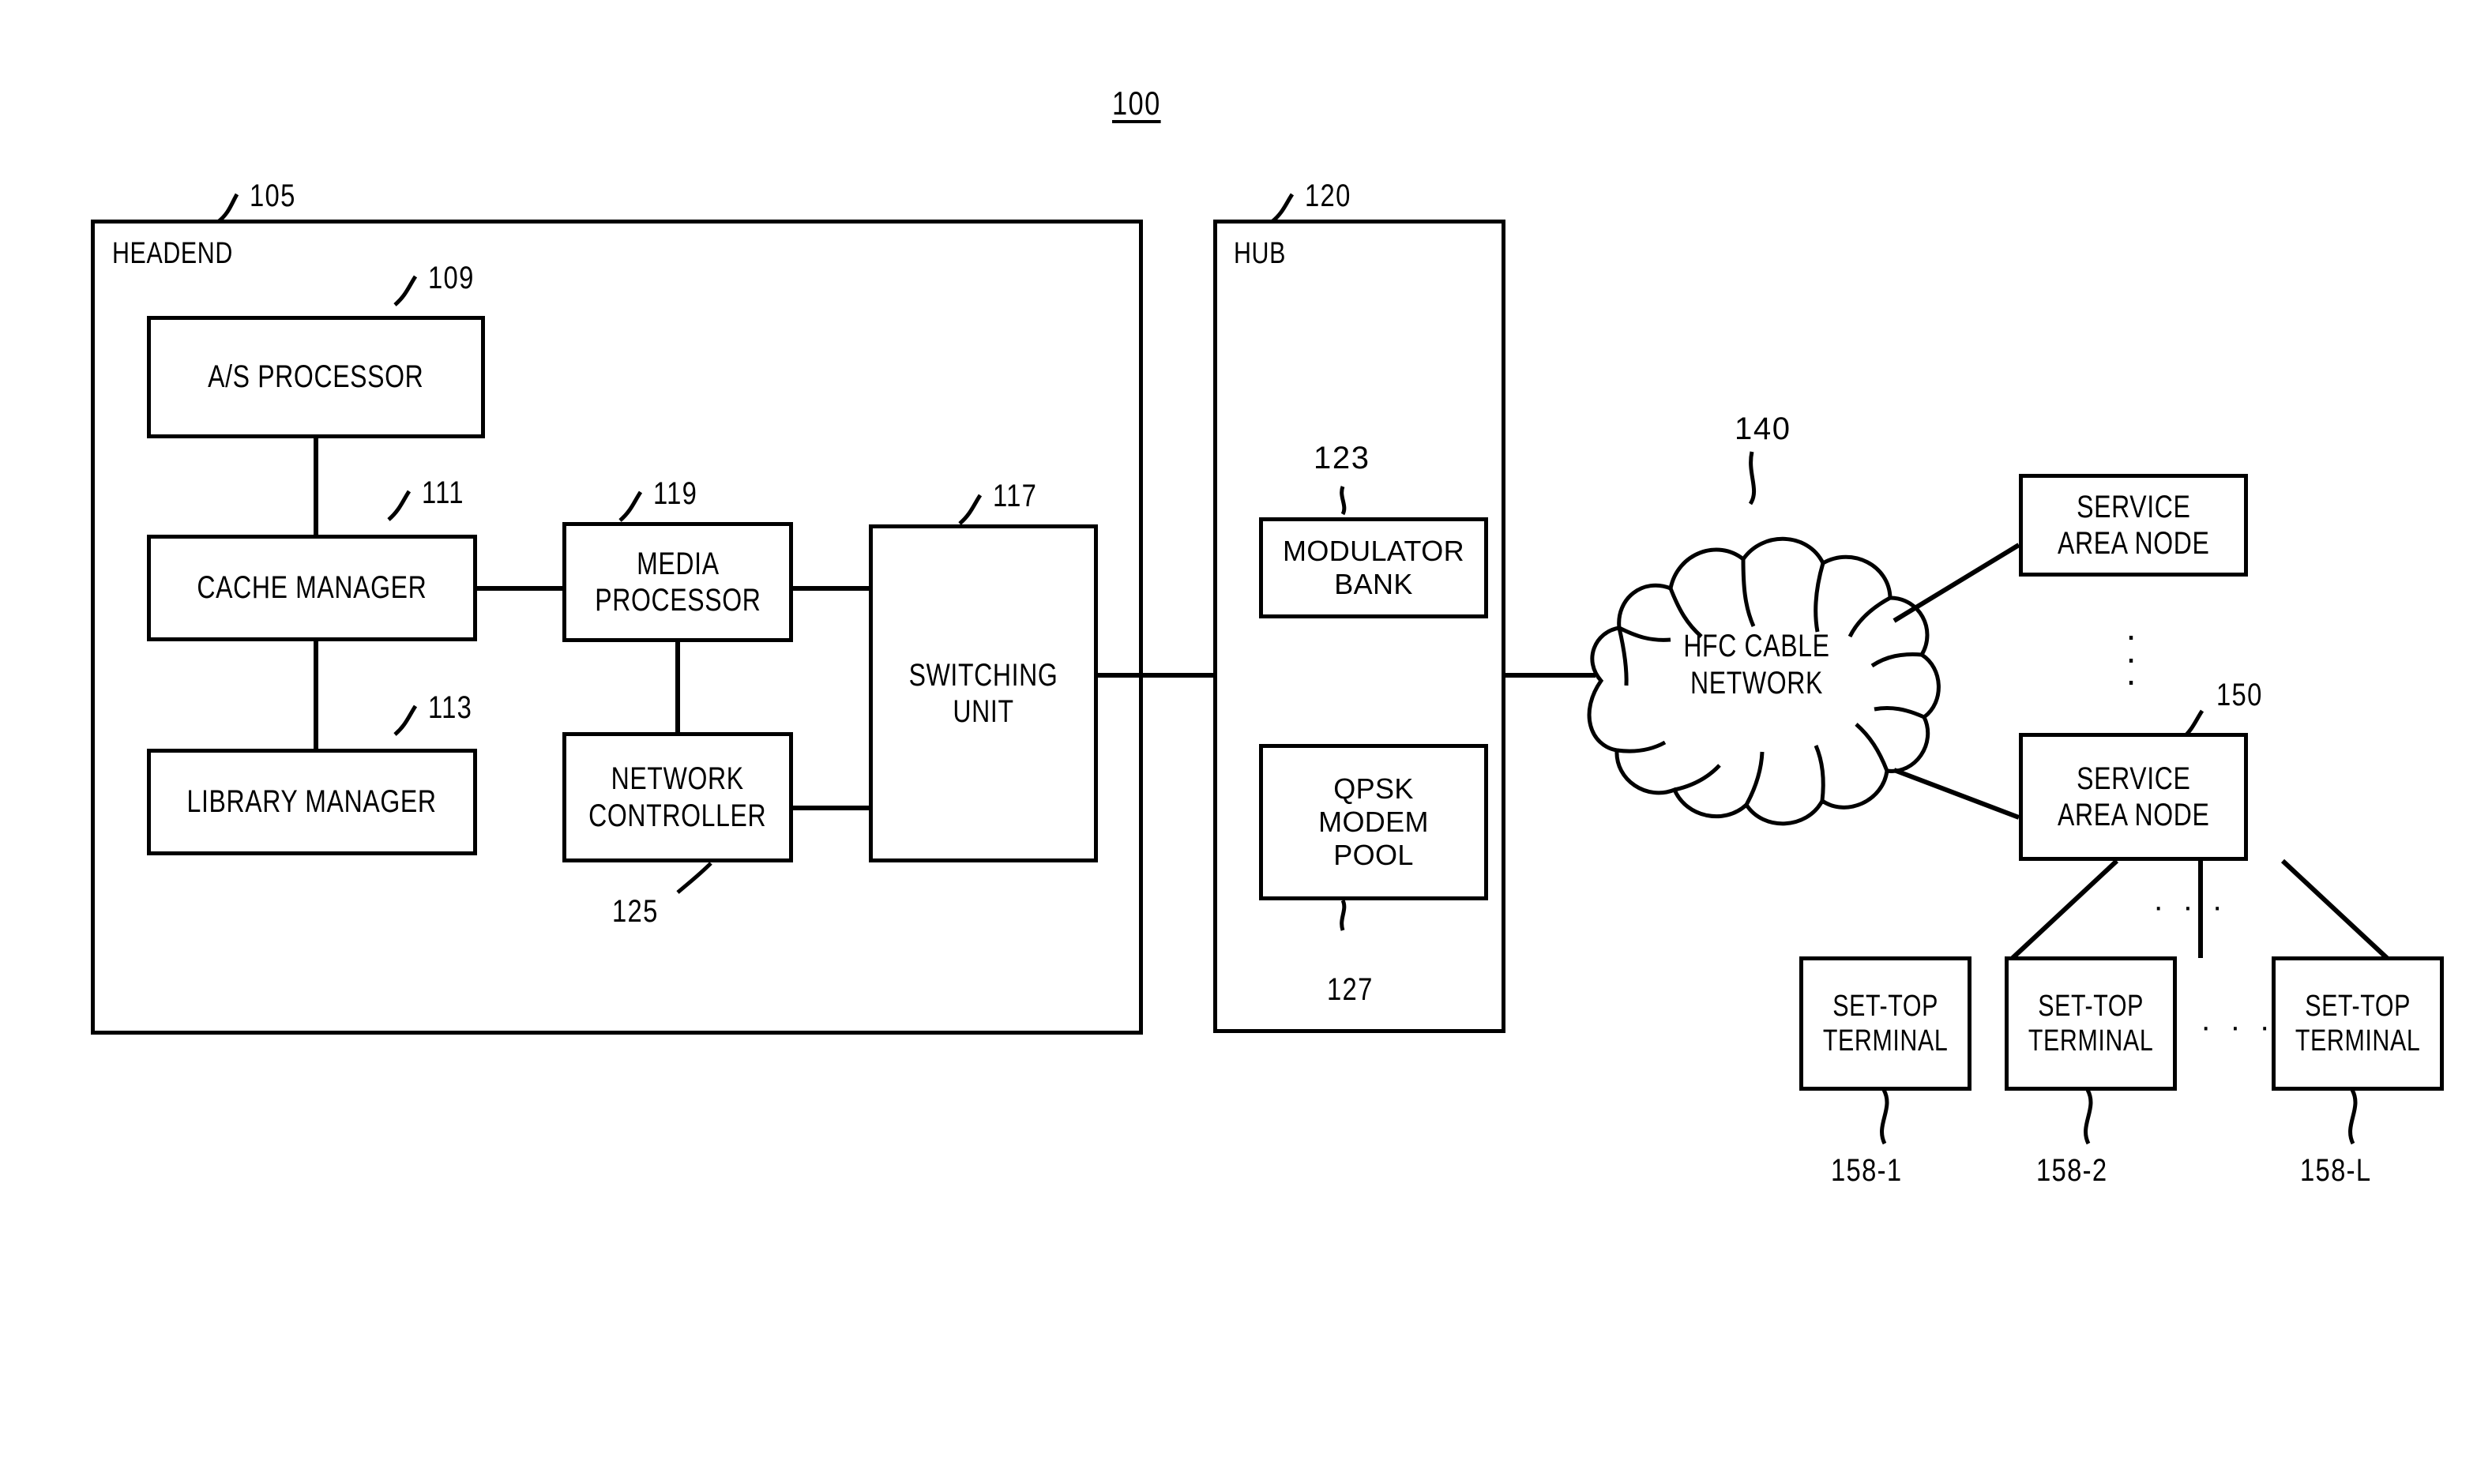 This screenshot has height=1484, width=2477. What do you see at coordinates (636, 911) in the screenshot?
I see `ref-125: 125` at bounding box center [636, 911].